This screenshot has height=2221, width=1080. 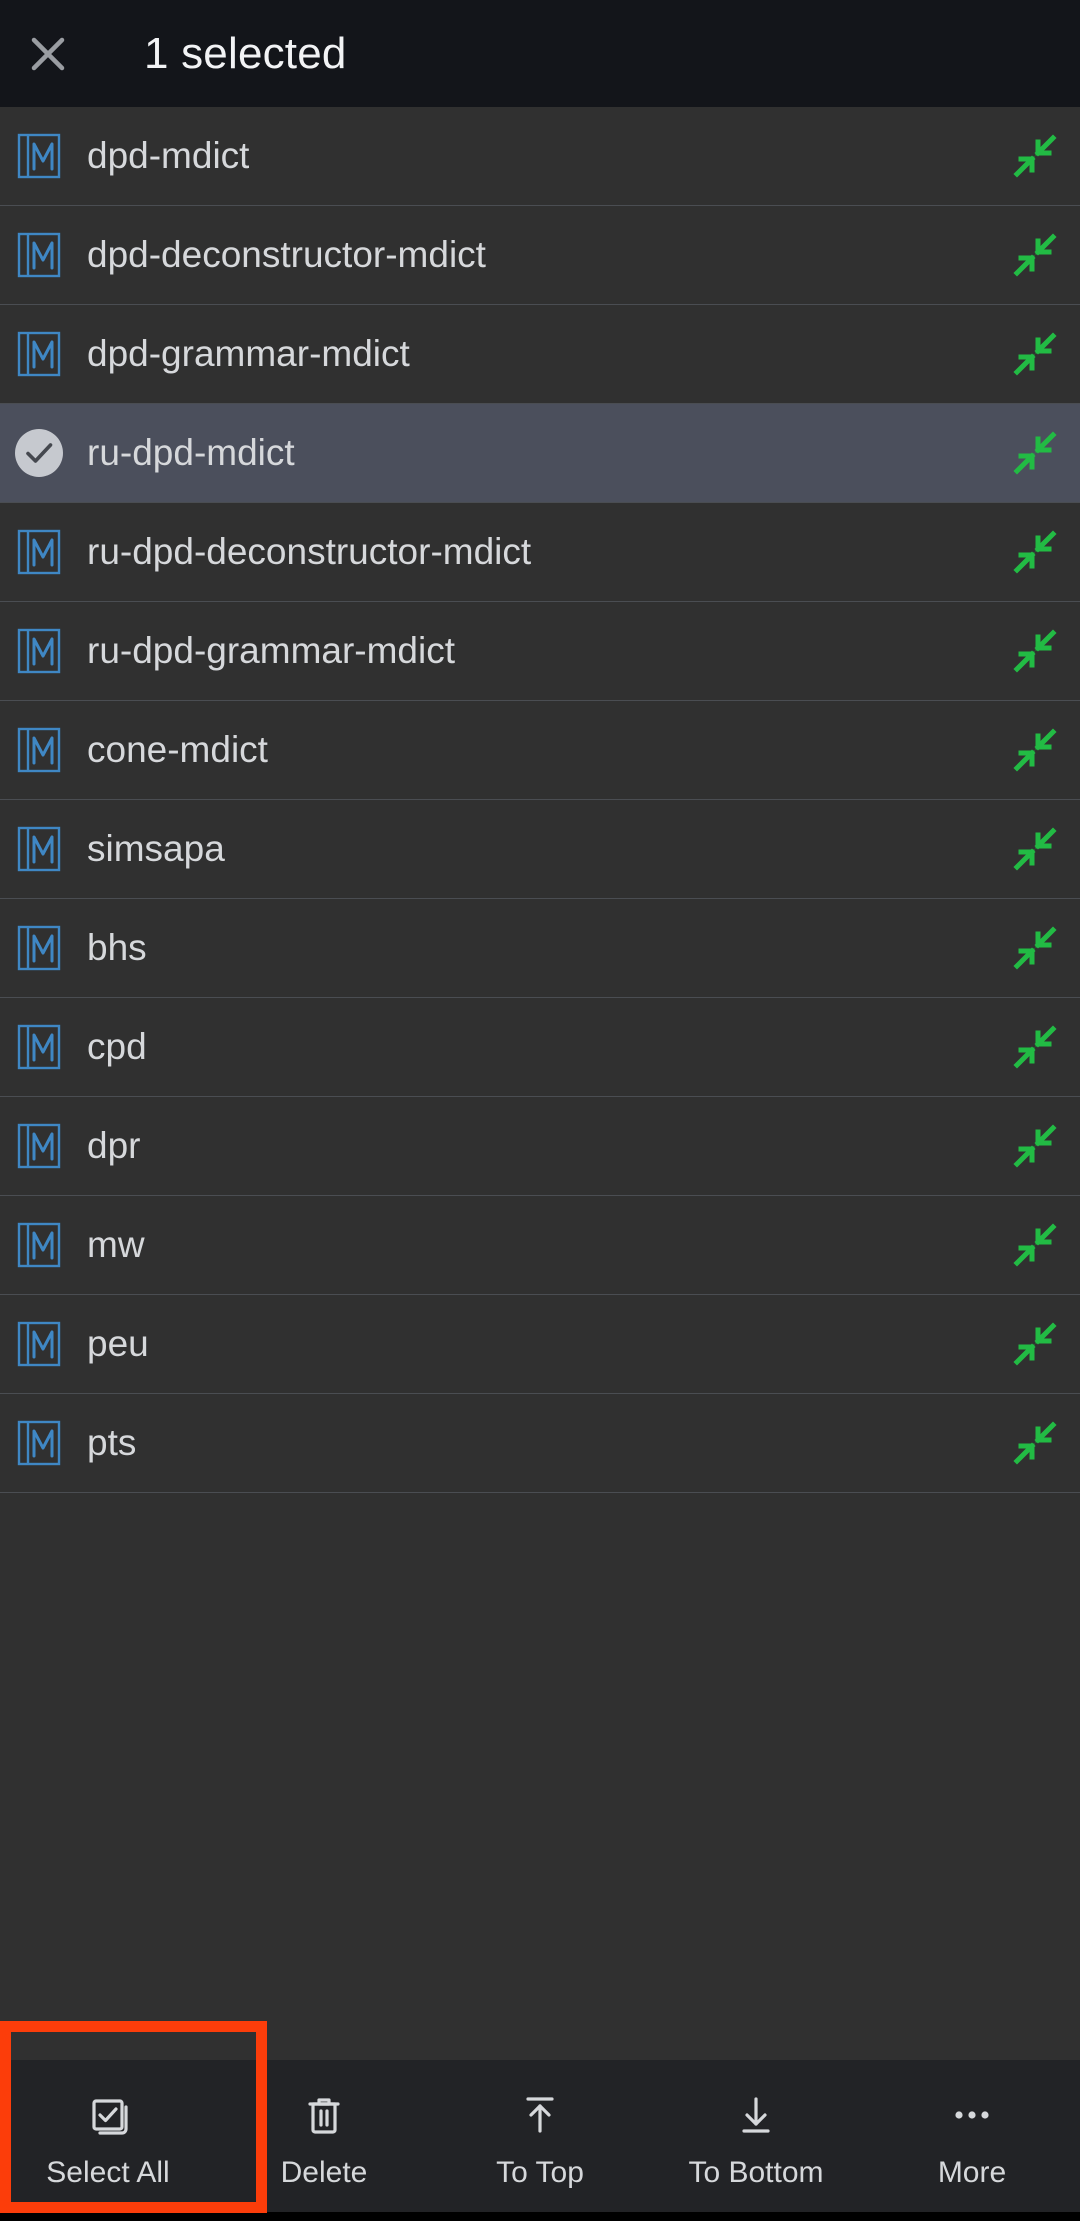 I want to click on toolbar-button-delete: Delete, so click(x=324, y=2136).